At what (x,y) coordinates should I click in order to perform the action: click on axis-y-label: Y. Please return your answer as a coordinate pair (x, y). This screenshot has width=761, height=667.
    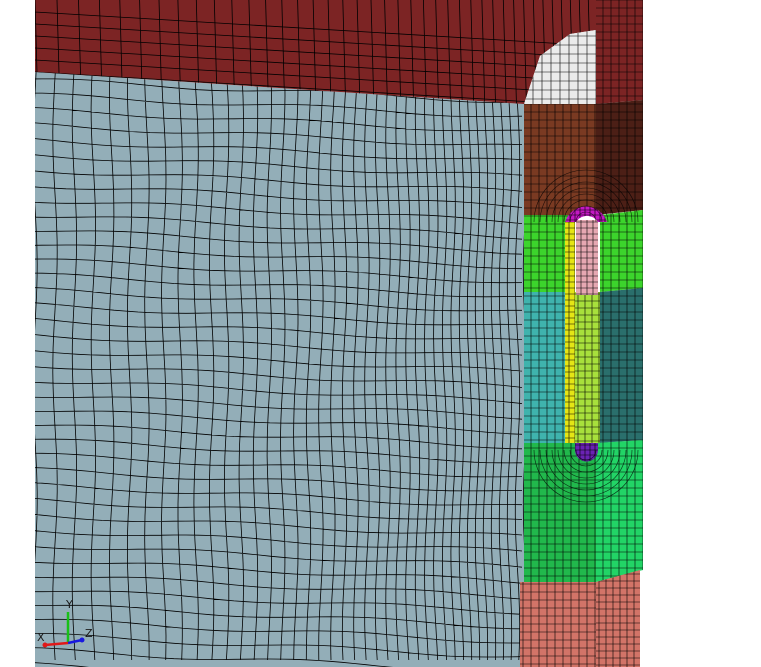
    Looking at the image, I should click on (69, 604).